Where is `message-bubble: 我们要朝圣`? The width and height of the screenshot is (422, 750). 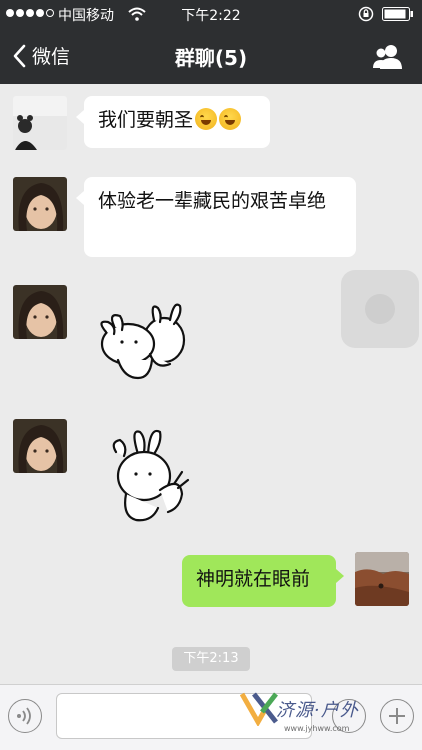
message-bubble: 我们要朝圣 is located at coordinates (173, 122).